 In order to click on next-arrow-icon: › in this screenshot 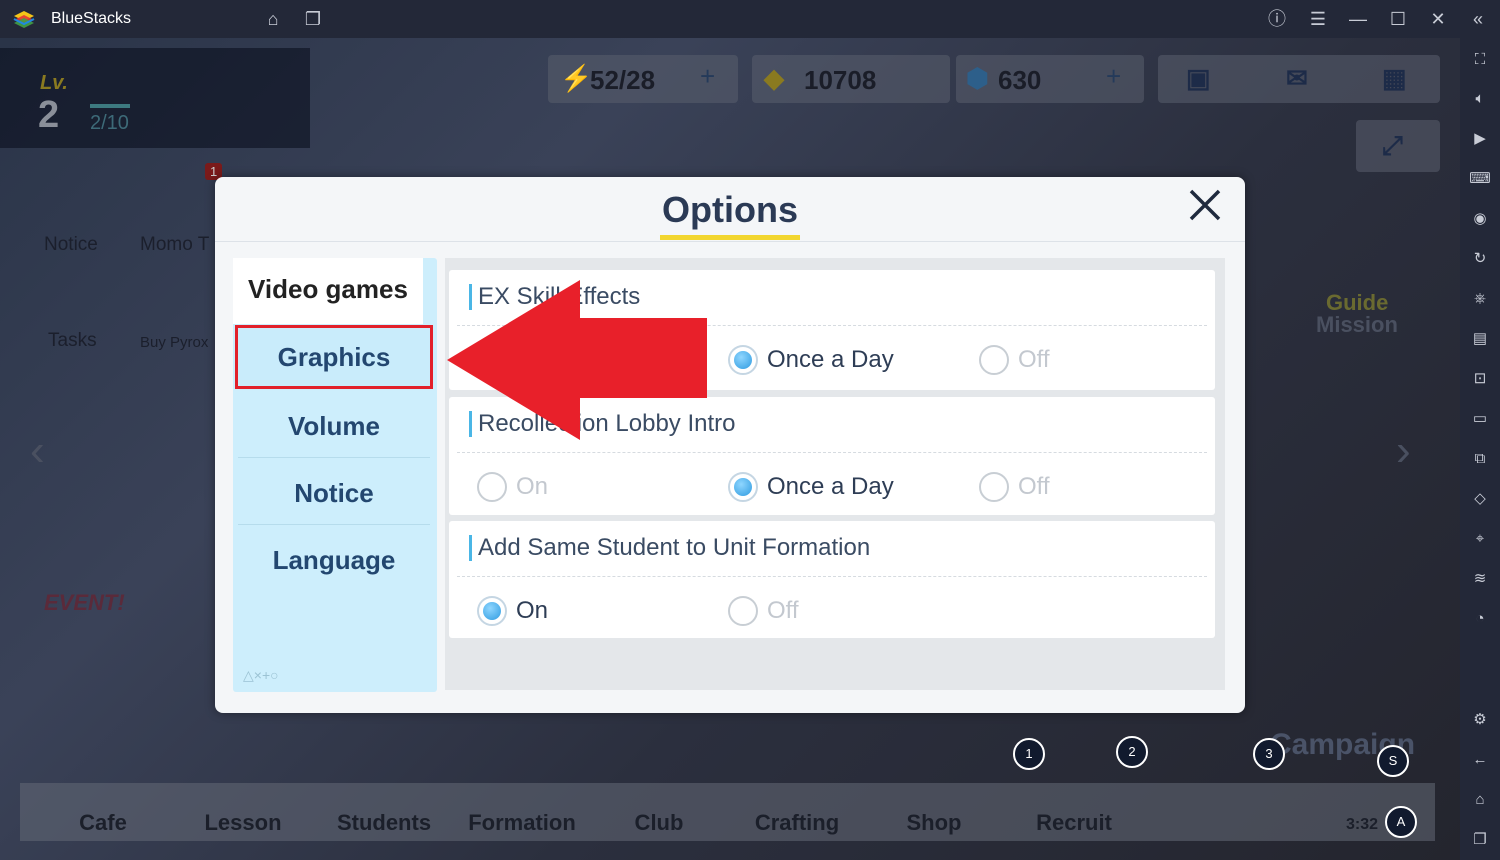, I will do `click(1403, 451)`.